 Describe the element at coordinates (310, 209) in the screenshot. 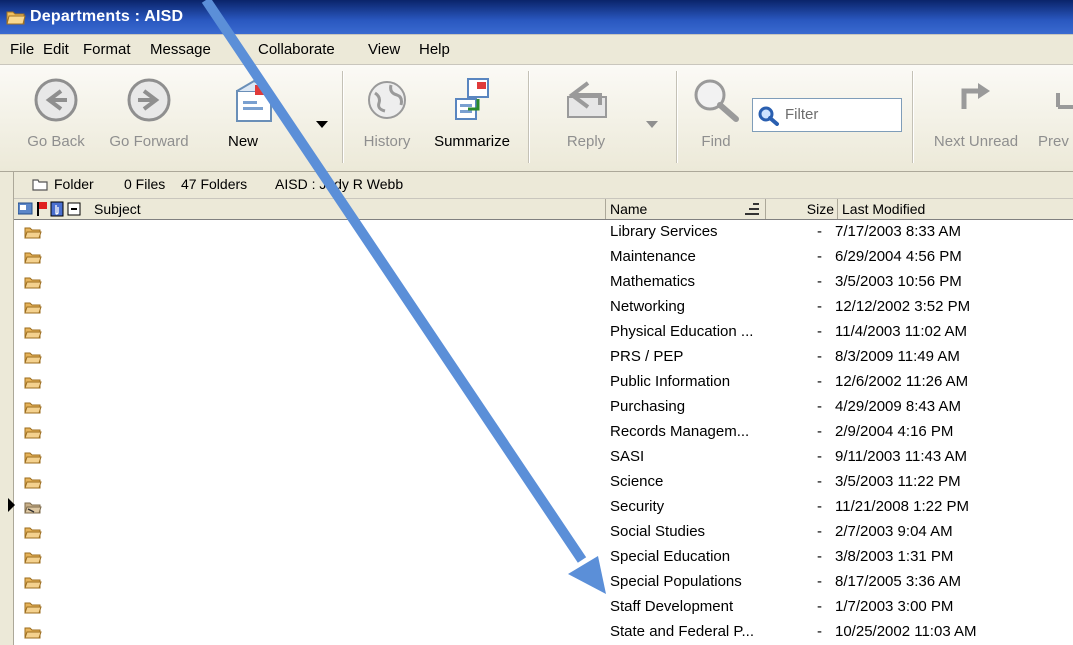

I see `subject-column-header: Subject` at that location.